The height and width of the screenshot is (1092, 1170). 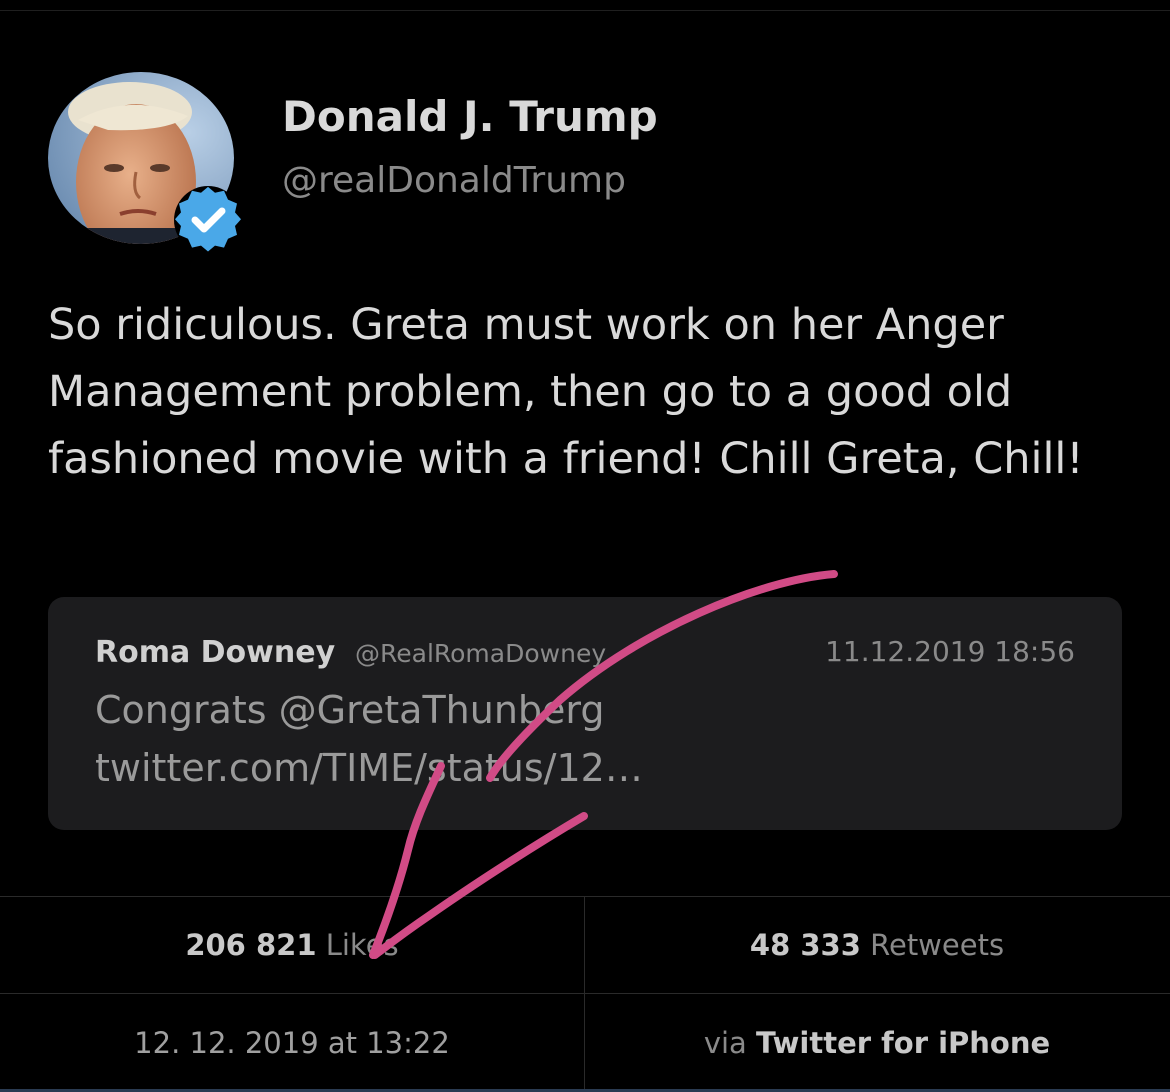 What do you see at coordinates (470, 116) in the screenshot?
I see `author-name: Donald J. Trump` at bounding box center [470, 116].